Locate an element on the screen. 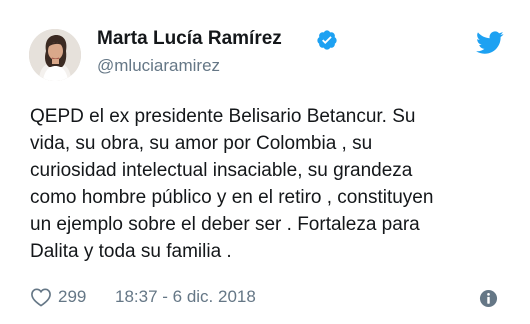 This screenshot has width=530, height=324. verified-badge-icon is located at coordinates (327, 40).